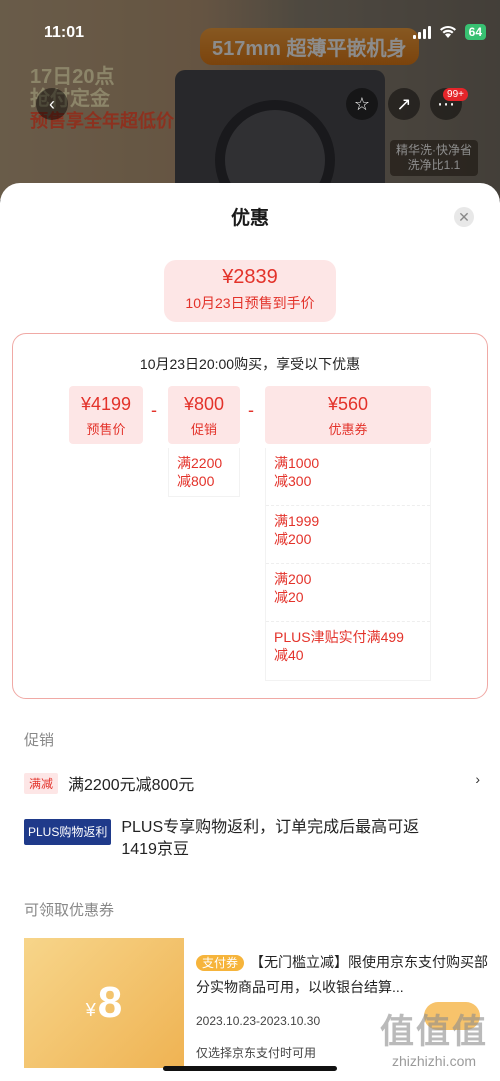  Describe the element at coordinates (41, 783) in the screenshot. I see `manjian-tag: 满减` at that location.